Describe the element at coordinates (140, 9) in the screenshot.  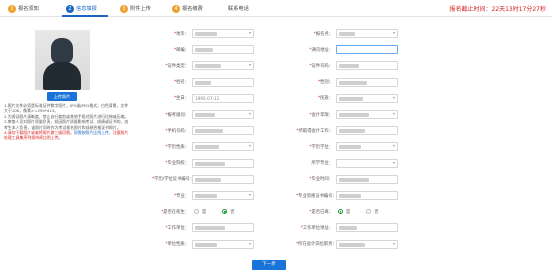
I see `step-label: 附件上传` at that location.